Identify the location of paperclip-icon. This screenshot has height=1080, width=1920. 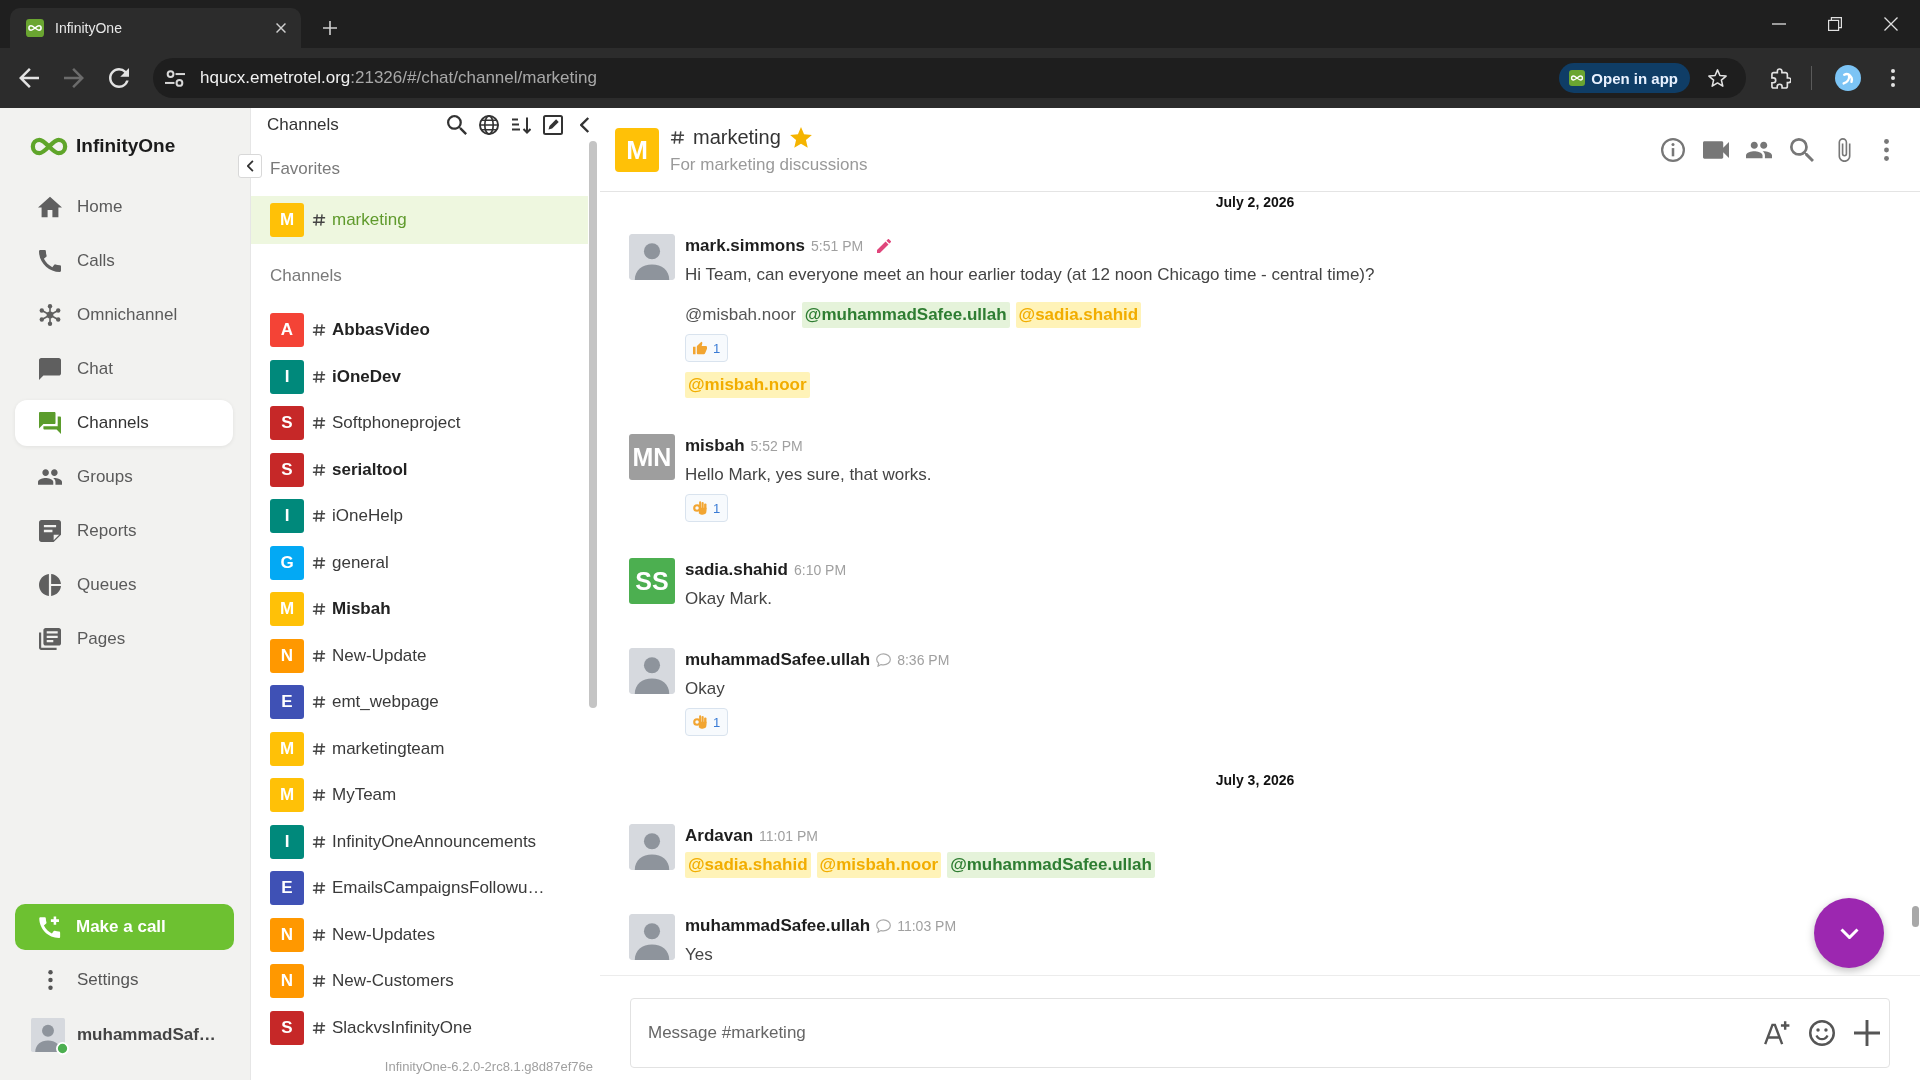
(1844, 149).